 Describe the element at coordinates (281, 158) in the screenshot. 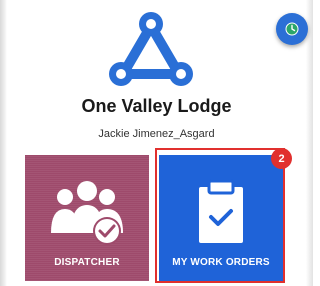

I see `work-orders-count-badge: 2` at that location.